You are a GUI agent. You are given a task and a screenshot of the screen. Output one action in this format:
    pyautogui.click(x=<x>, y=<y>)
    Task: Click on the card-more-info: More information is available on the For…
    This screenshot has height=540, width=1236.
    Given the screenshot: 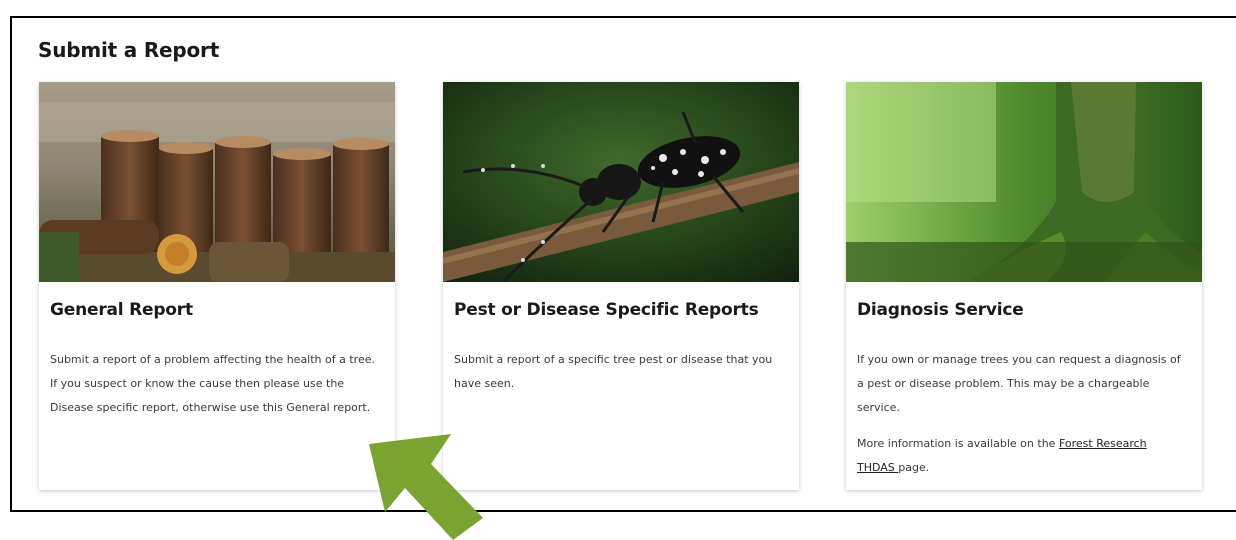 What is the action you would take?
    pyautogui.click(x=1021, y=456)
    